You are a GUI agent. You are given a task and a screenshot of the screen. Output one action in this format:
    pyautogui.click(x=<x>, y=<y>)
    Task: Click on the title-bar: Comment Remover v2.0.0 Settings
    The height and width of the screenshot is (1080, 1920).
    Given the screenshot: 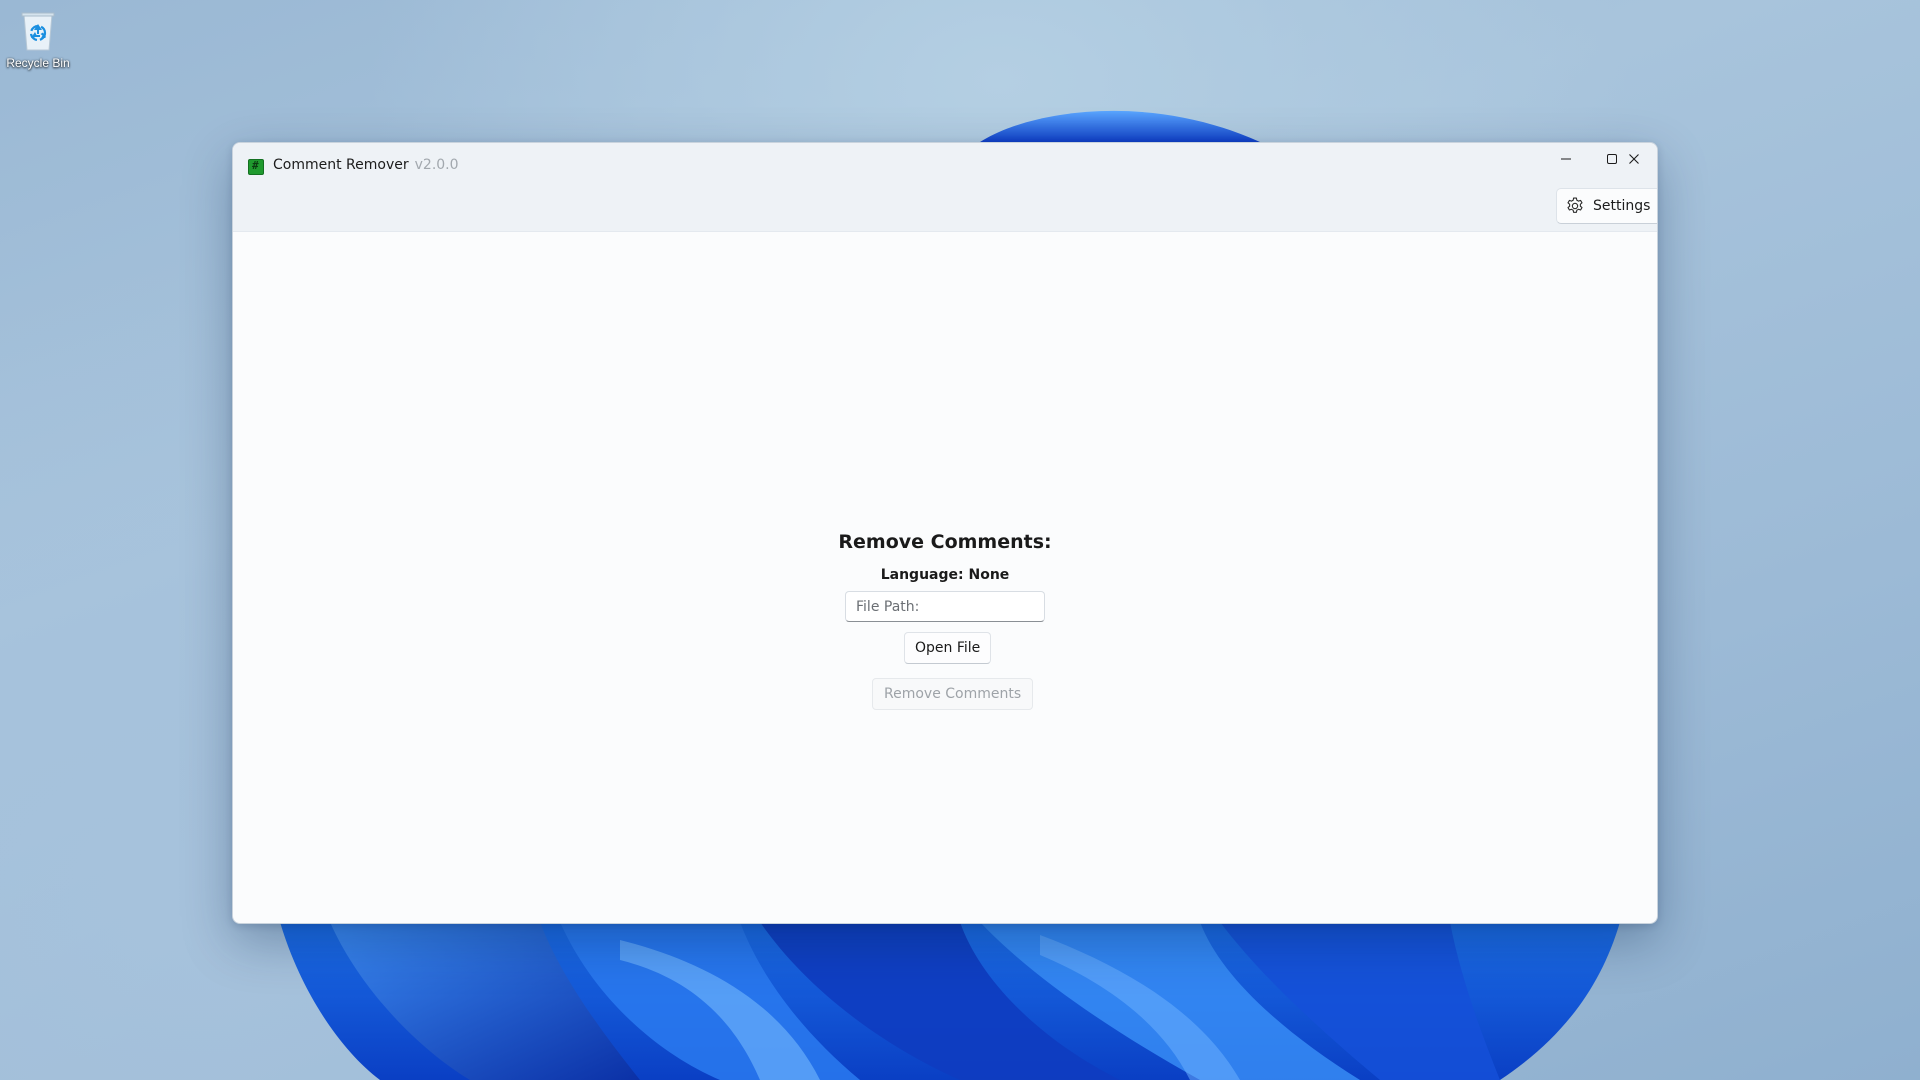 What is the action you would take?
    pyautogui.click(x=945, y=187)
    